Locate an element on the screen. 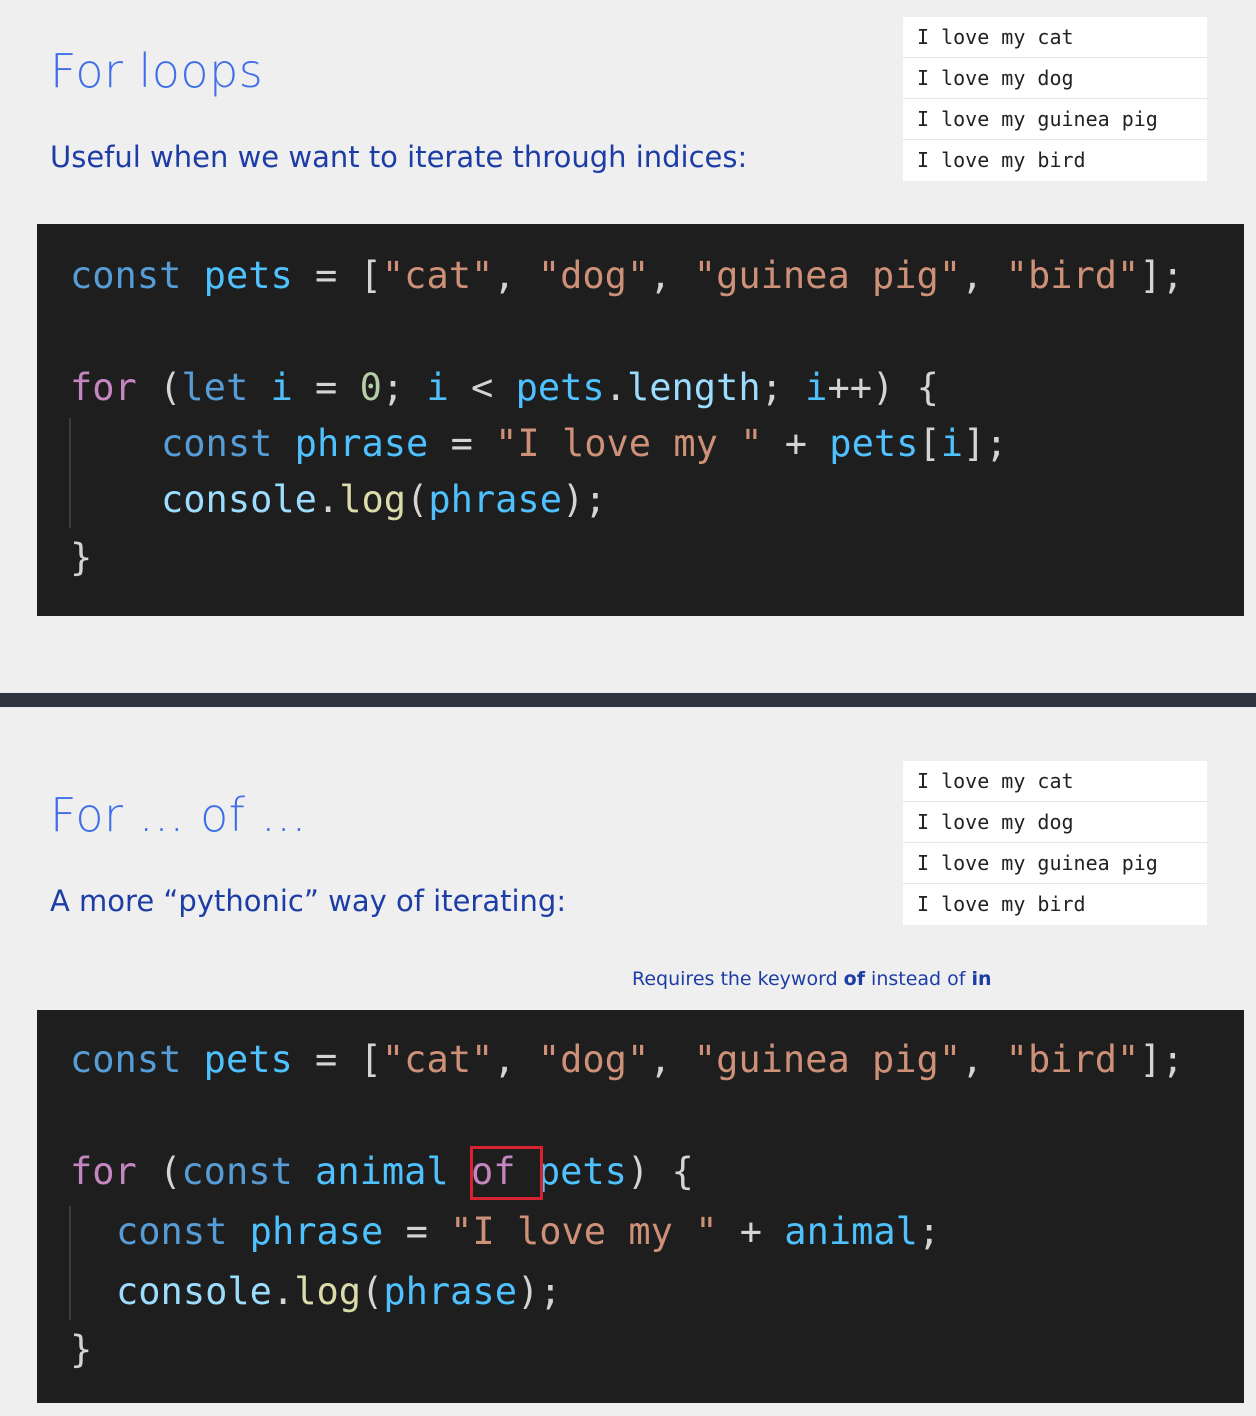 Image resolution: width=1256 pixels, height=1416 pixels. number: 0 is located at coordinates (370, 387).